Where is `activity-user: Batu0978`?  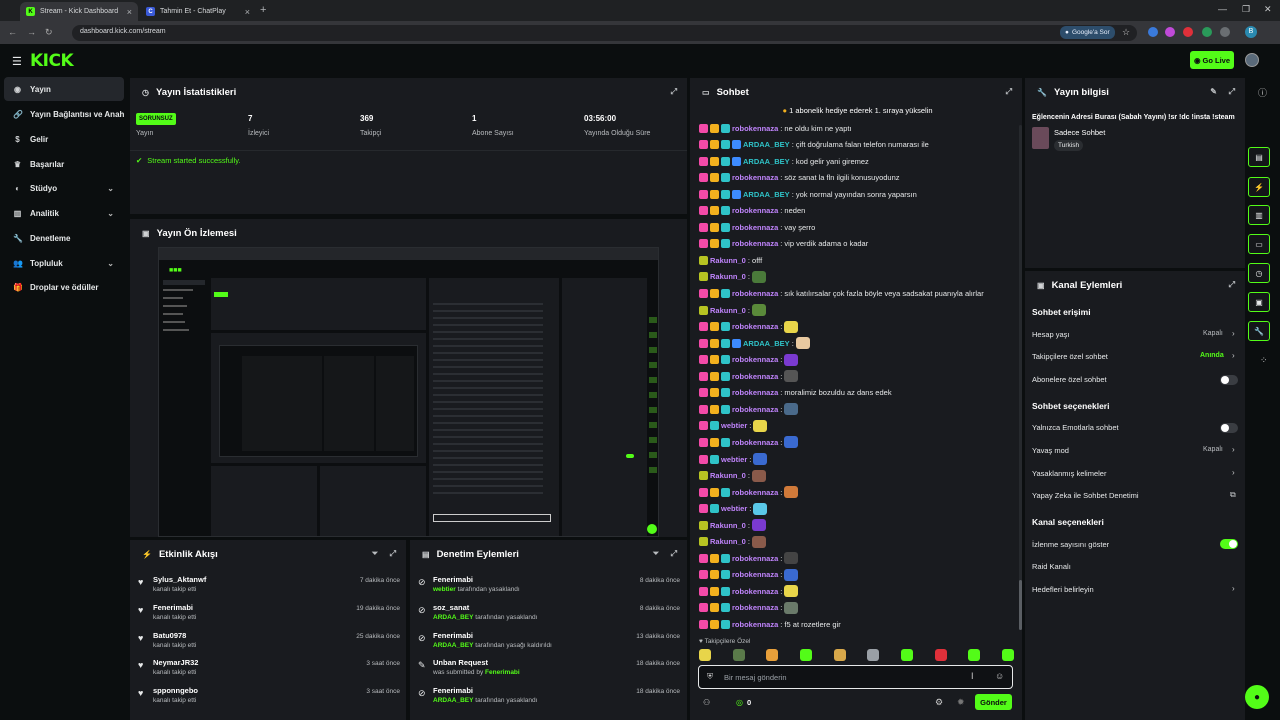 activity-user: Batu0978 is located at coordinates (169, 635).